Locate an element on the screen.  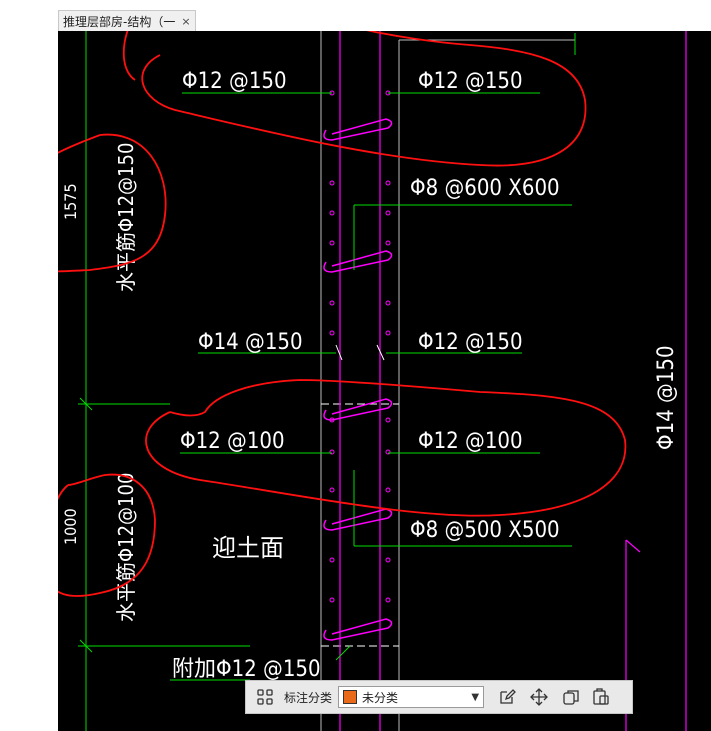
annotation-toolbar: 标注分类 未分类 ▼ is located at coordinates (439, 697).